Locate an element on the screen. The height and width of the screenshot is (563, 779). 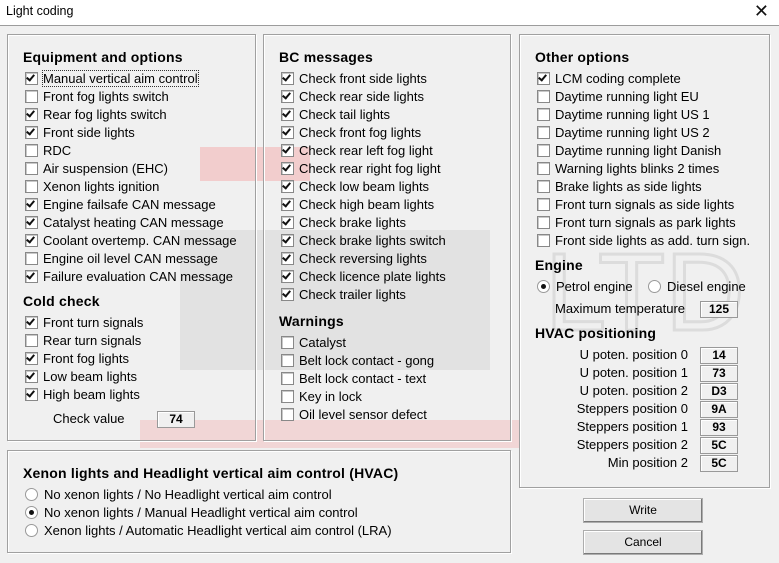
radio-diesel-engine: Diesel engine is located at coordinates (697, 287).